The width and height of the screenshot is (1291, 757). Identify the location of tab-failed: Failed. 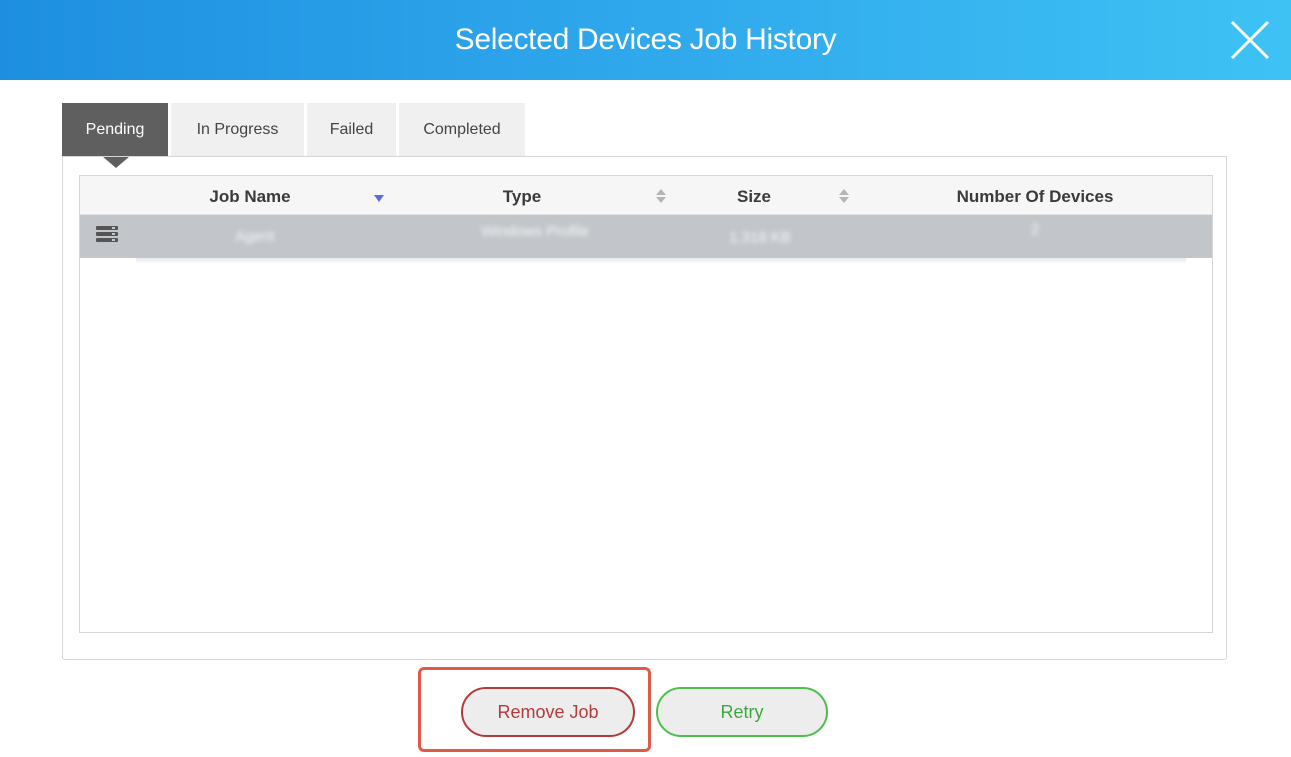
(351, 129).